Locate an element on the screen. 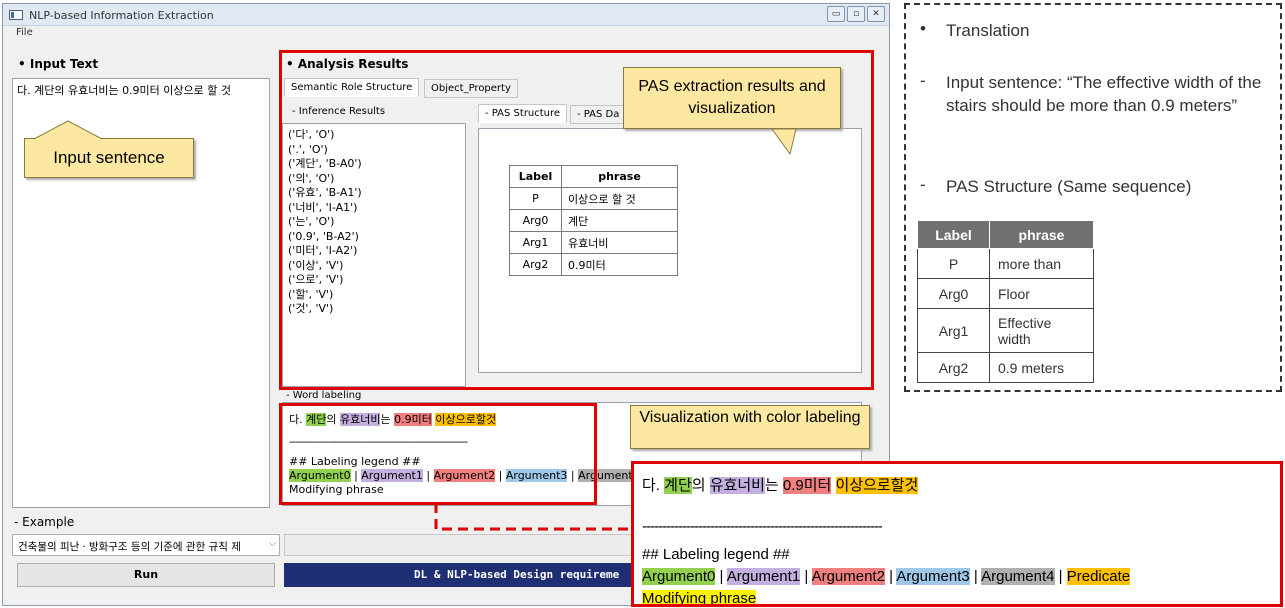 This screenshot has width=1285, height=608. table-row: Arg2 0.9 meters is located at coordinates (1005, 367).